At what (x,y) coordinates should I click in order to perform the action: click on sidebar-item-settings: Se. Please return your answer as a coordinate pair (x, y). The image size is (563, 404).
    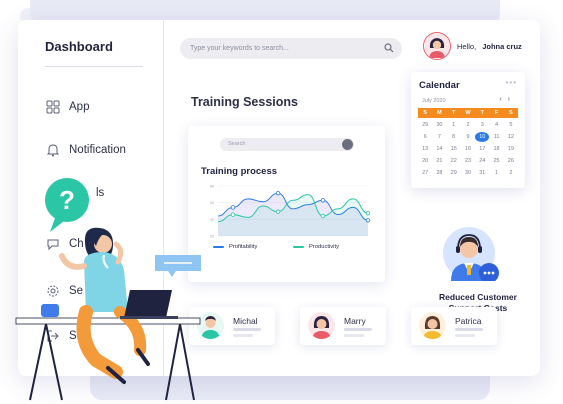
    Looking at the image, I should click on (64, 291).